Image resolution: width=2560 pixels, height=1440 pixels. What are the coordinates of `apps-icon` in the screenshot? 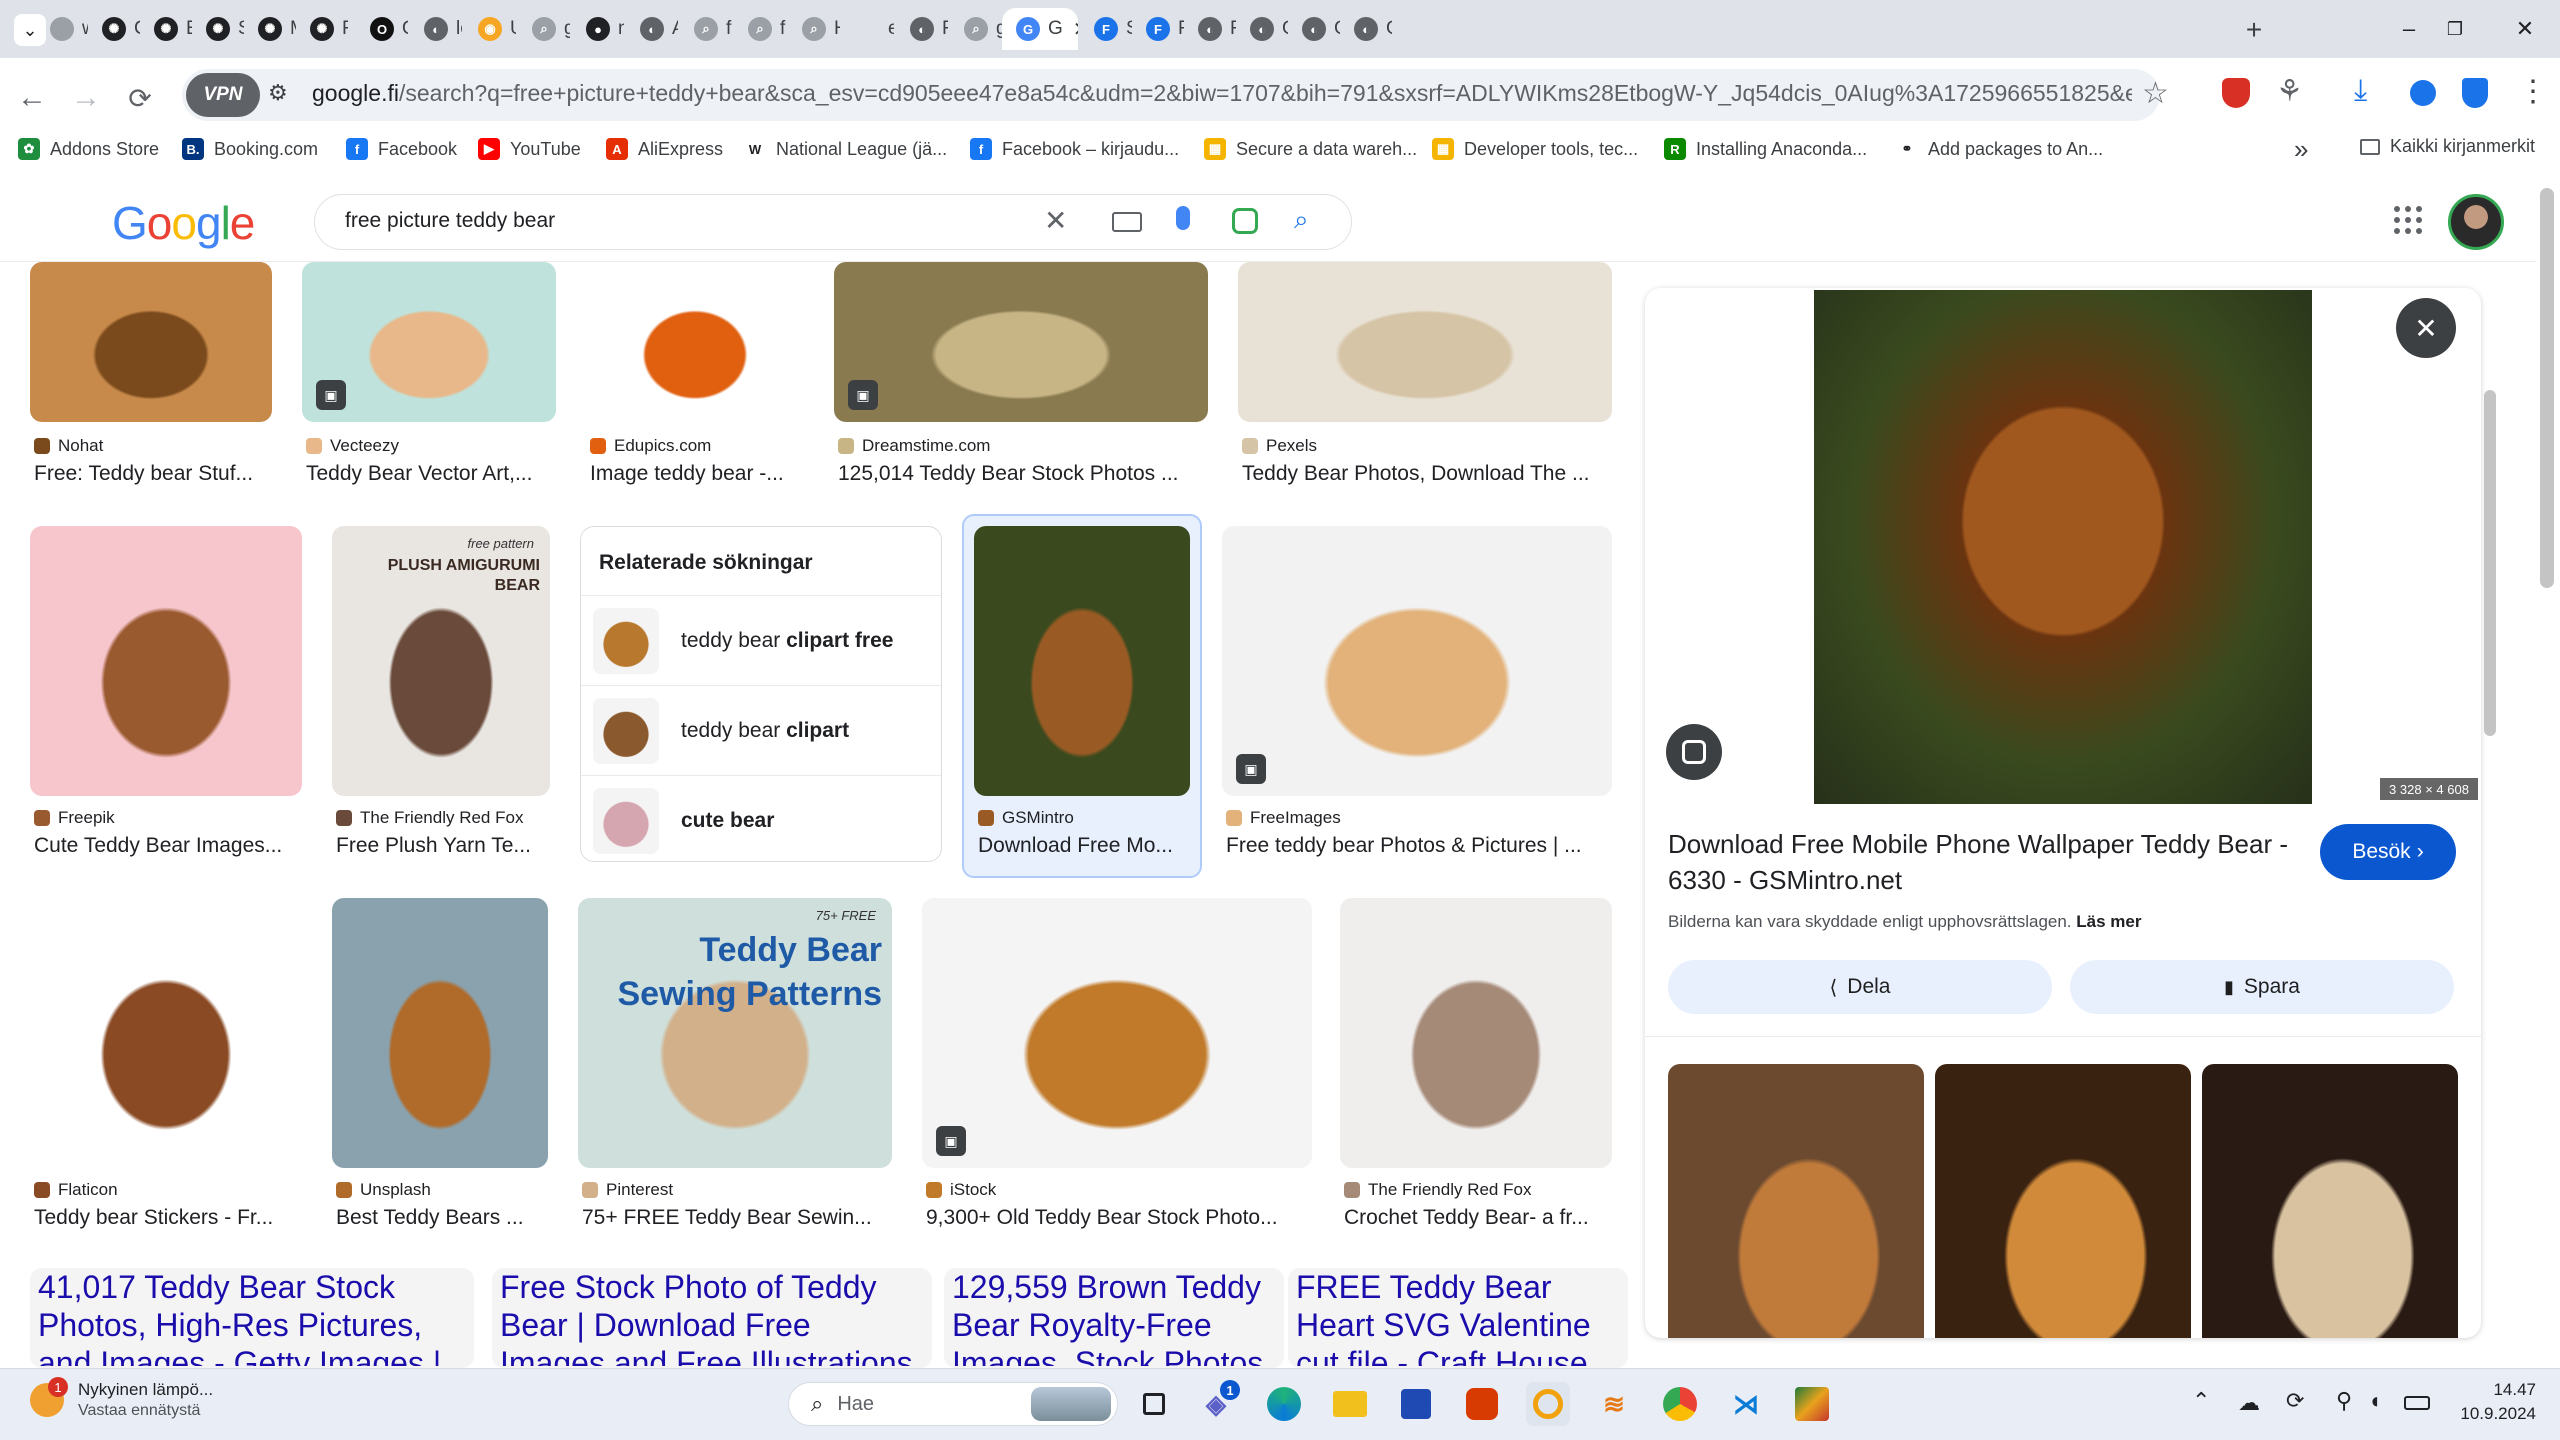 It's located at (2408, 220).